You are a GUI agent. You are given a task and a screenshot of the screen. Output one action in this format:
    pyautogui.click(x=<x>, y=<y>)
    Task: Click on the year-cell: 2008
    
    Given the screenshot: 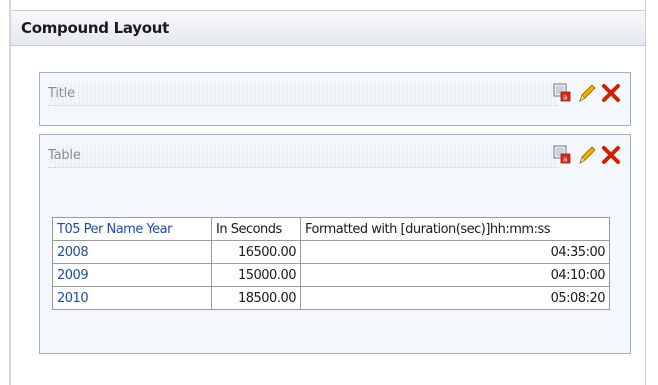 What is the action you would take?
    pyautogui.click(x=132, y=252)
    